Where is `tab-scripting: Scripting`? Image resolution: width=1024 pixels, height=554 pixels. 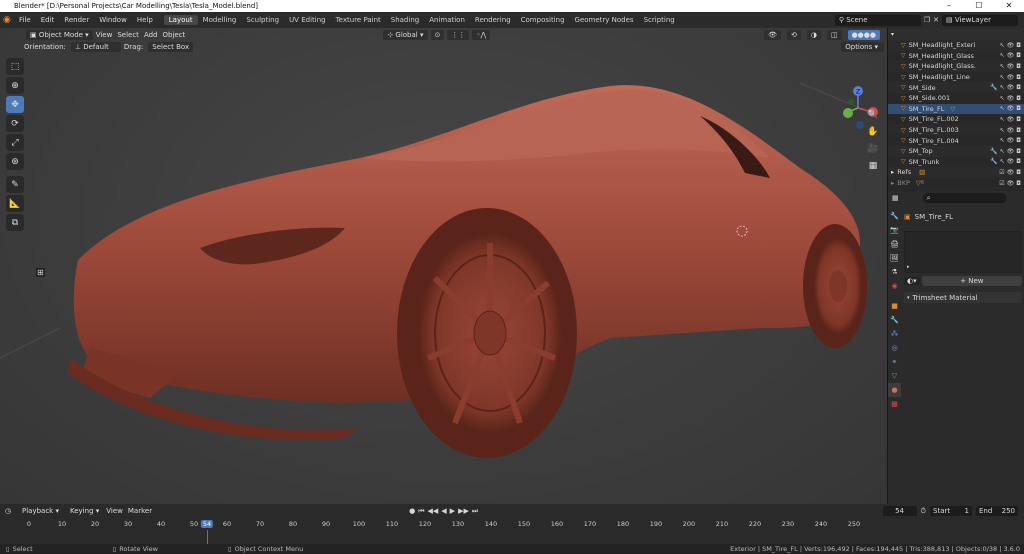 tab-scripting: Scripting is located at coordinates (659, 20).